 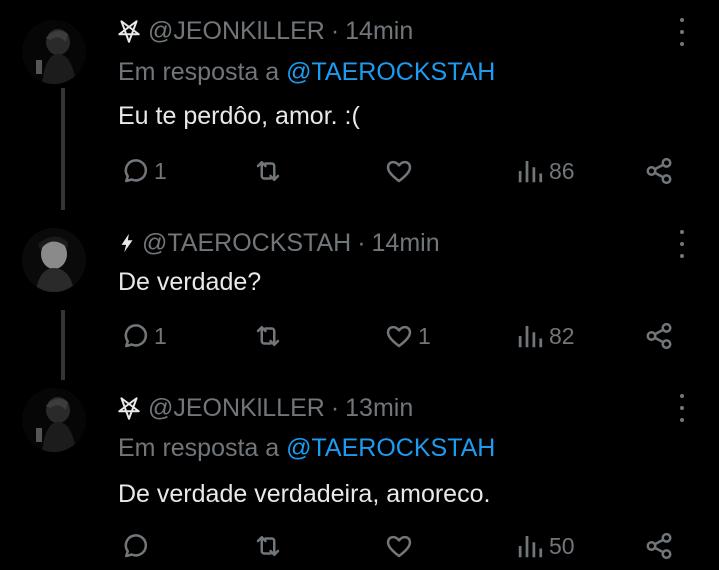 I want to click on tweet-text: De verdade?, so click(x=190, y=282).